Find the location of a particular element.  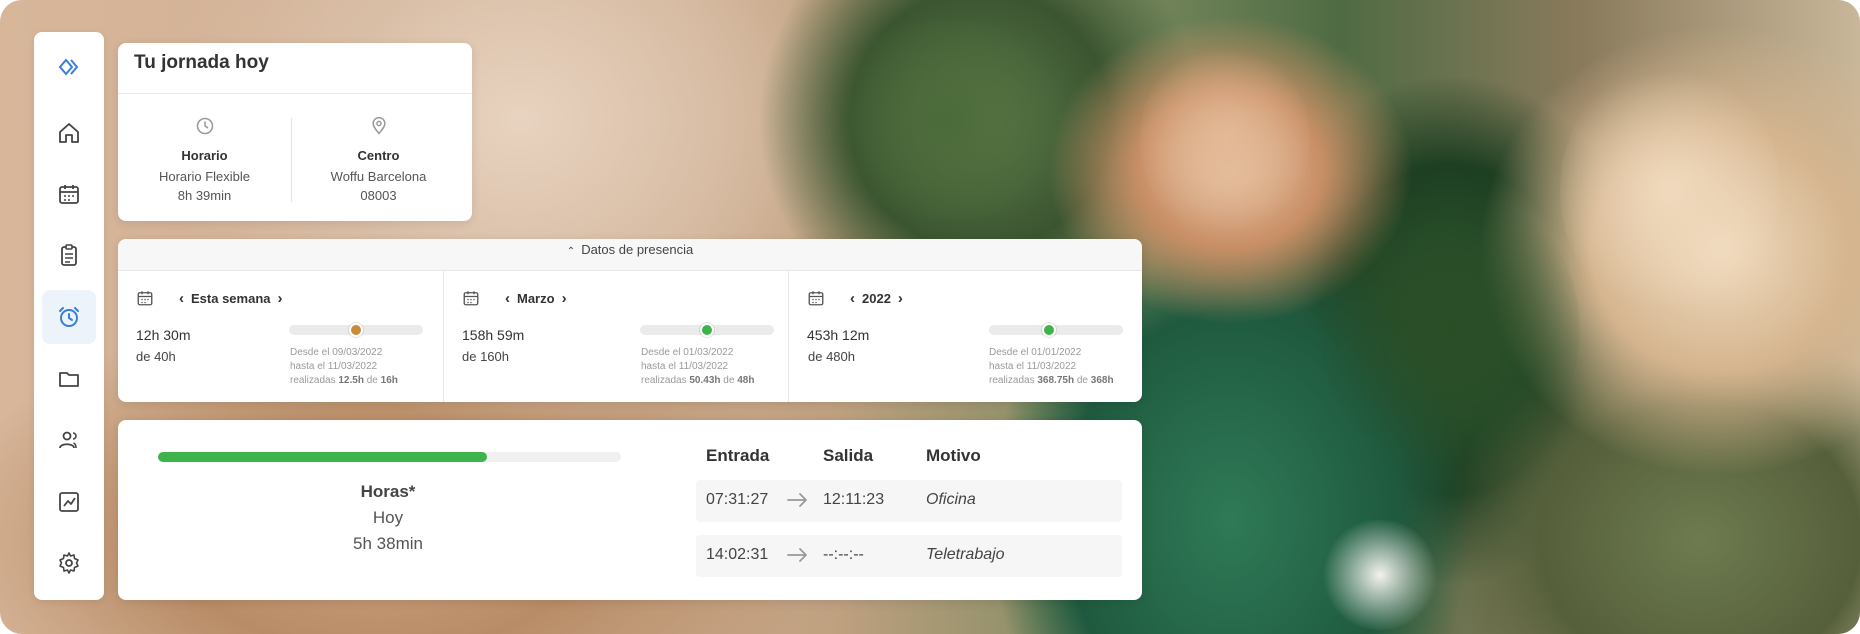

period-from: Desde el 01/01/2022 is located at coordinates (1035, 352).